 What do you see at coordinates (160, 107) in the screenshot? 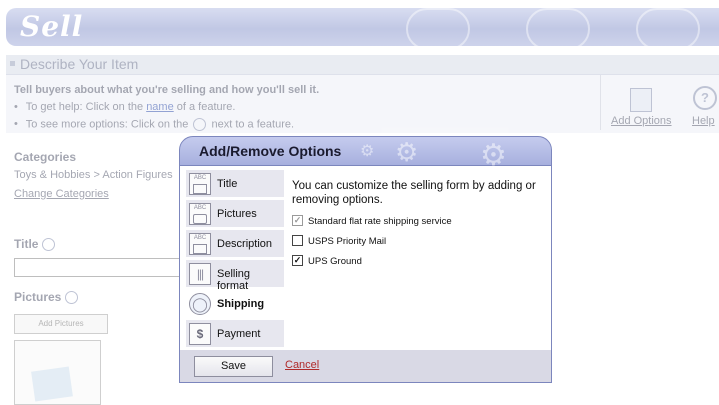
I see `info-link: name` at bounding box center [160, 107].